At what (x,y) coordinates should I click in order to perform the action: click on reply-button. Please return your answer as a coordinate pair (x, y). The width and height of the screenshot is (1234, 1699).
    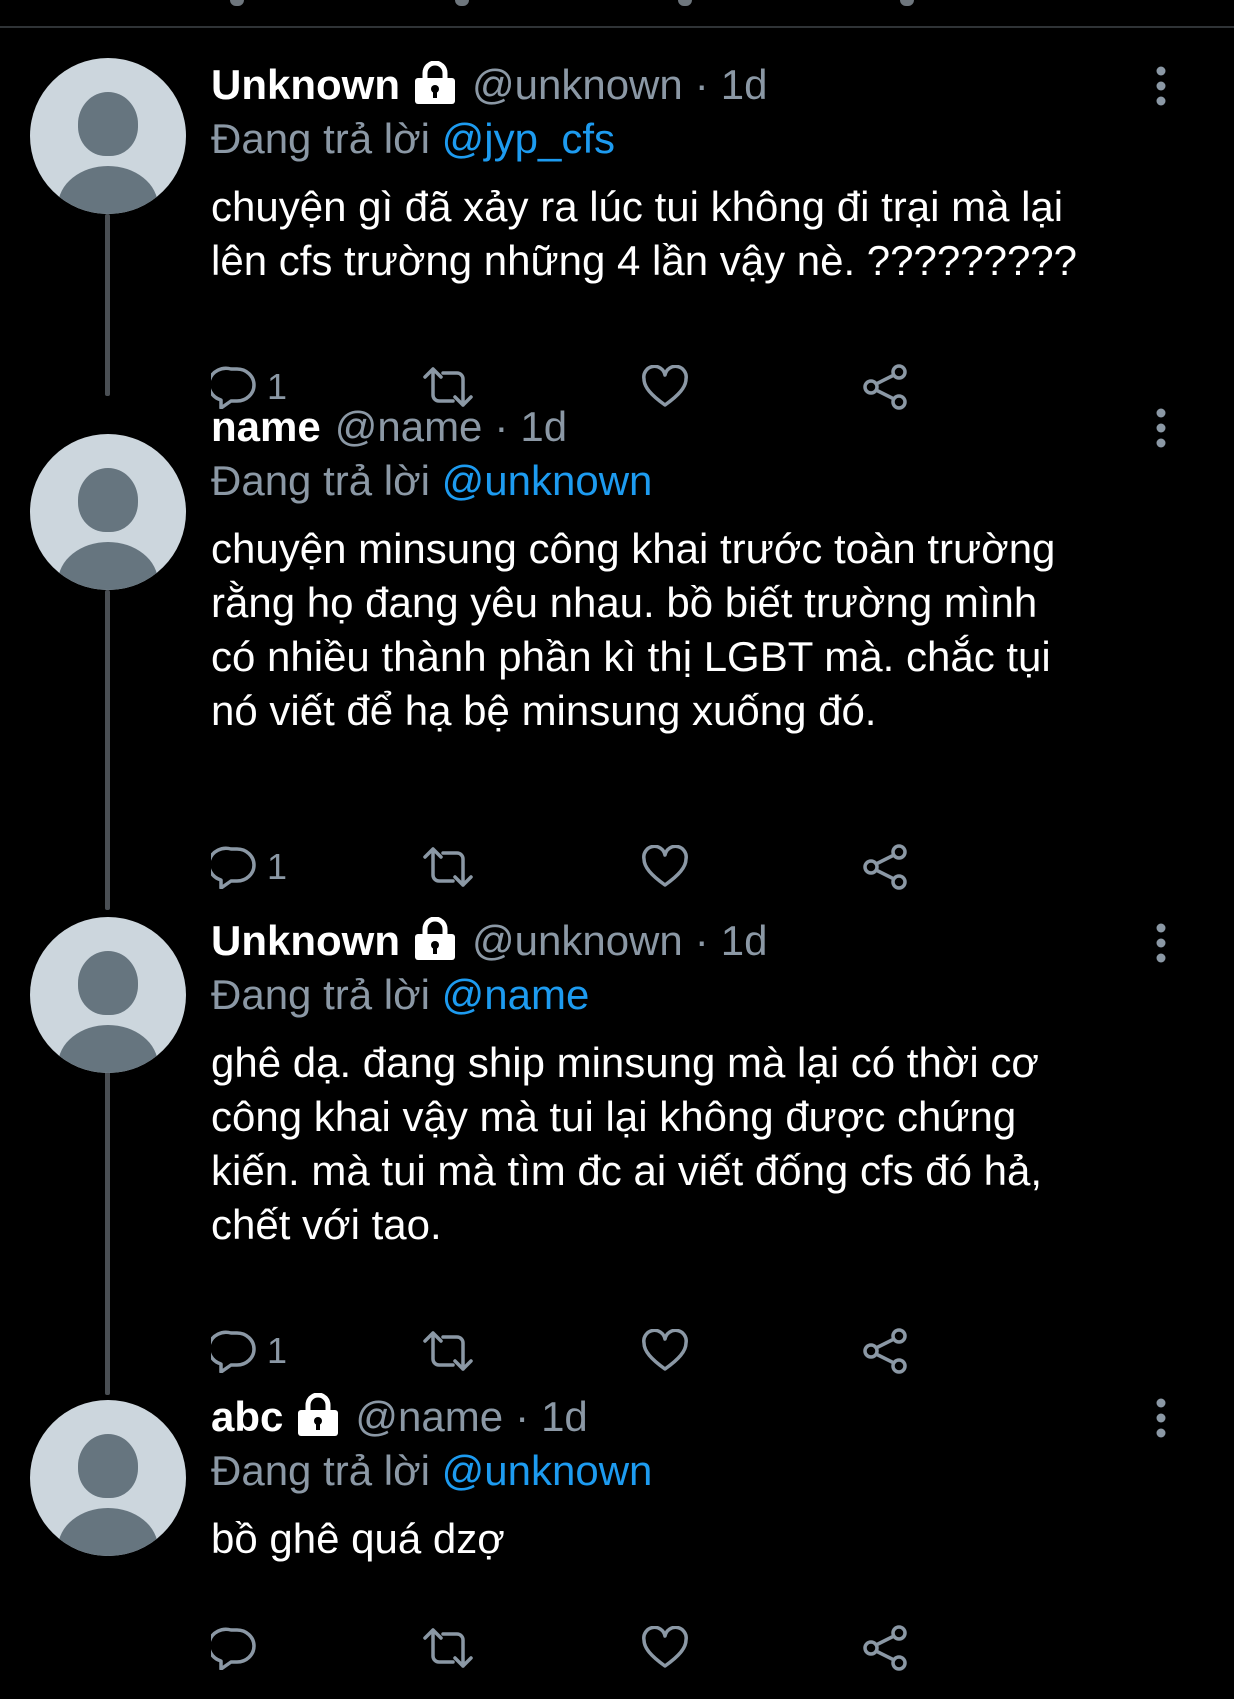
    Looking at the image, I should click on (239, 1648).